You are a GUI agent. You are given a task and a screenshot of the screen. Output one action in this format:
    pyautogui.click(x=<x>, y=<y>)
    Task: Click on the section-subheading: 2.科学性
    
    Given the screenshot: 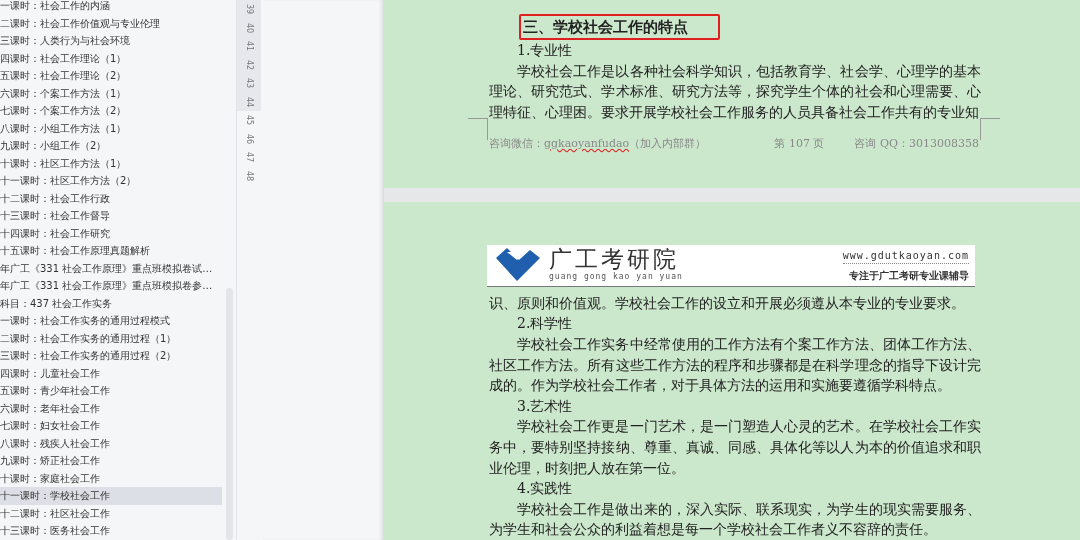 What is the action you would take?
    pyautogui.click(x=545, y=324)
    